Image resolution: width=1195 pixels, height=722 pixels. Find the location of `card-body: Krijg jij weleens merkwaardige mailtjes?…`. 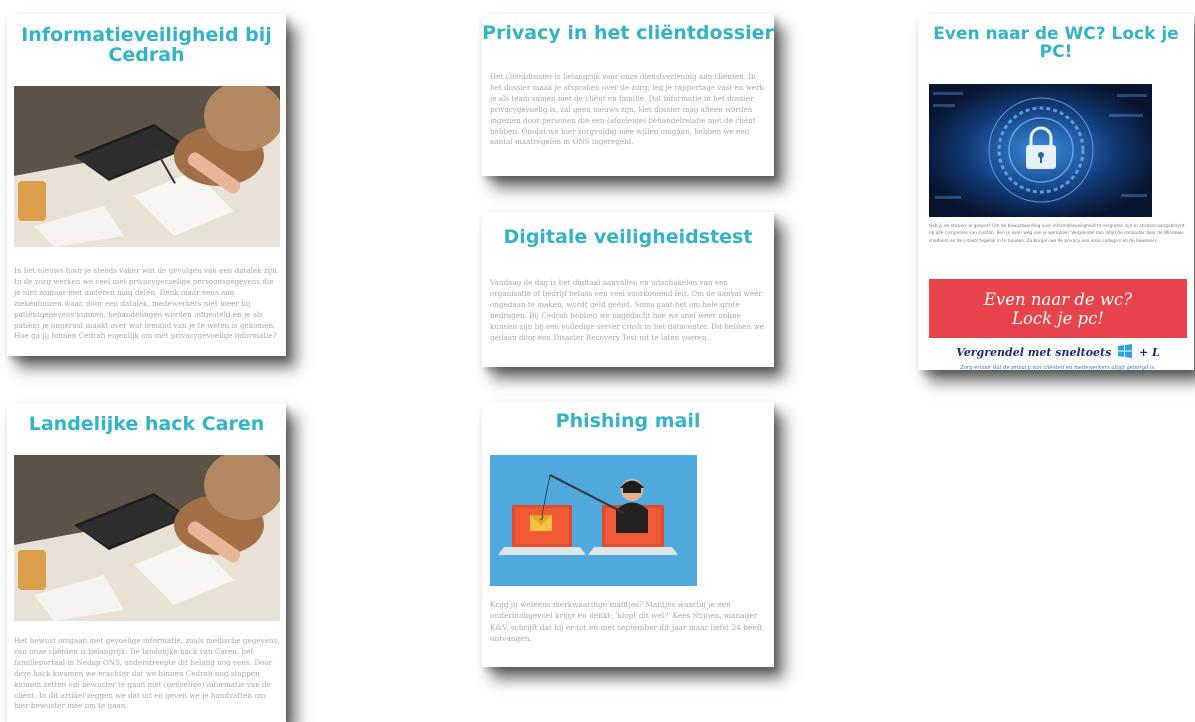

card-body: Krijg jij weleens merkwaardige mailtjes?… is located at coordinates (626, 622).